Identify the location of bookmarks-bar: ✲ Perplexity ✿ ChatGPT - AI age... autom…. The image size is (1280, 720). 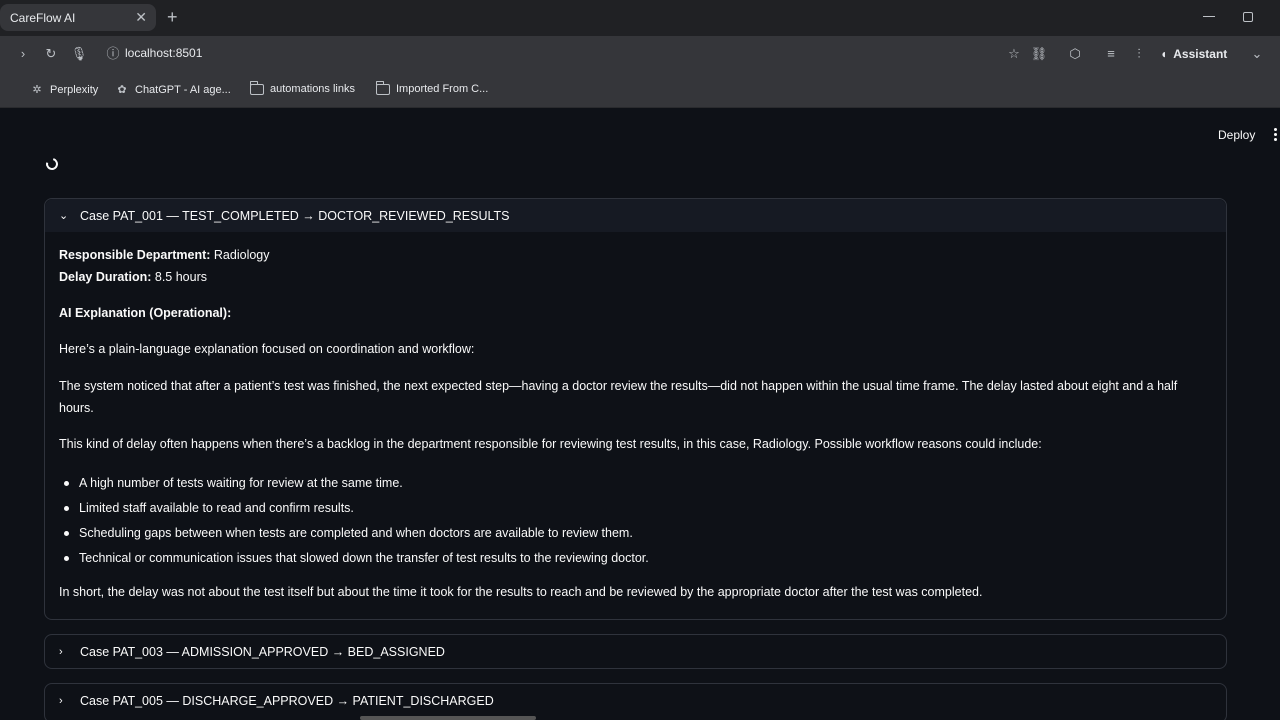
(640, 90).